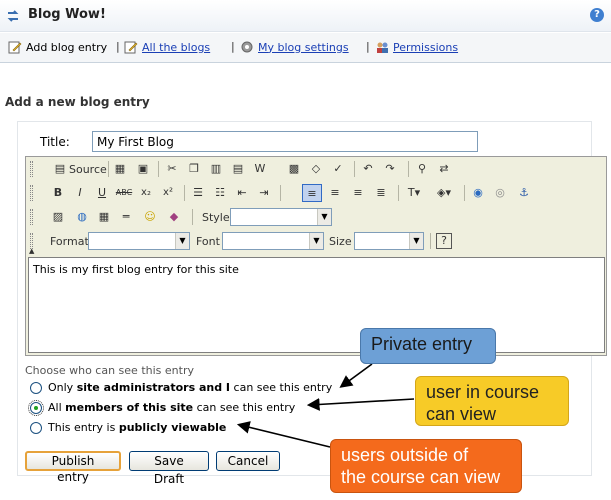  Describe the element at coordinates (500, 193) in the screenshot. I see `unlink-icon: ◎` at that location.